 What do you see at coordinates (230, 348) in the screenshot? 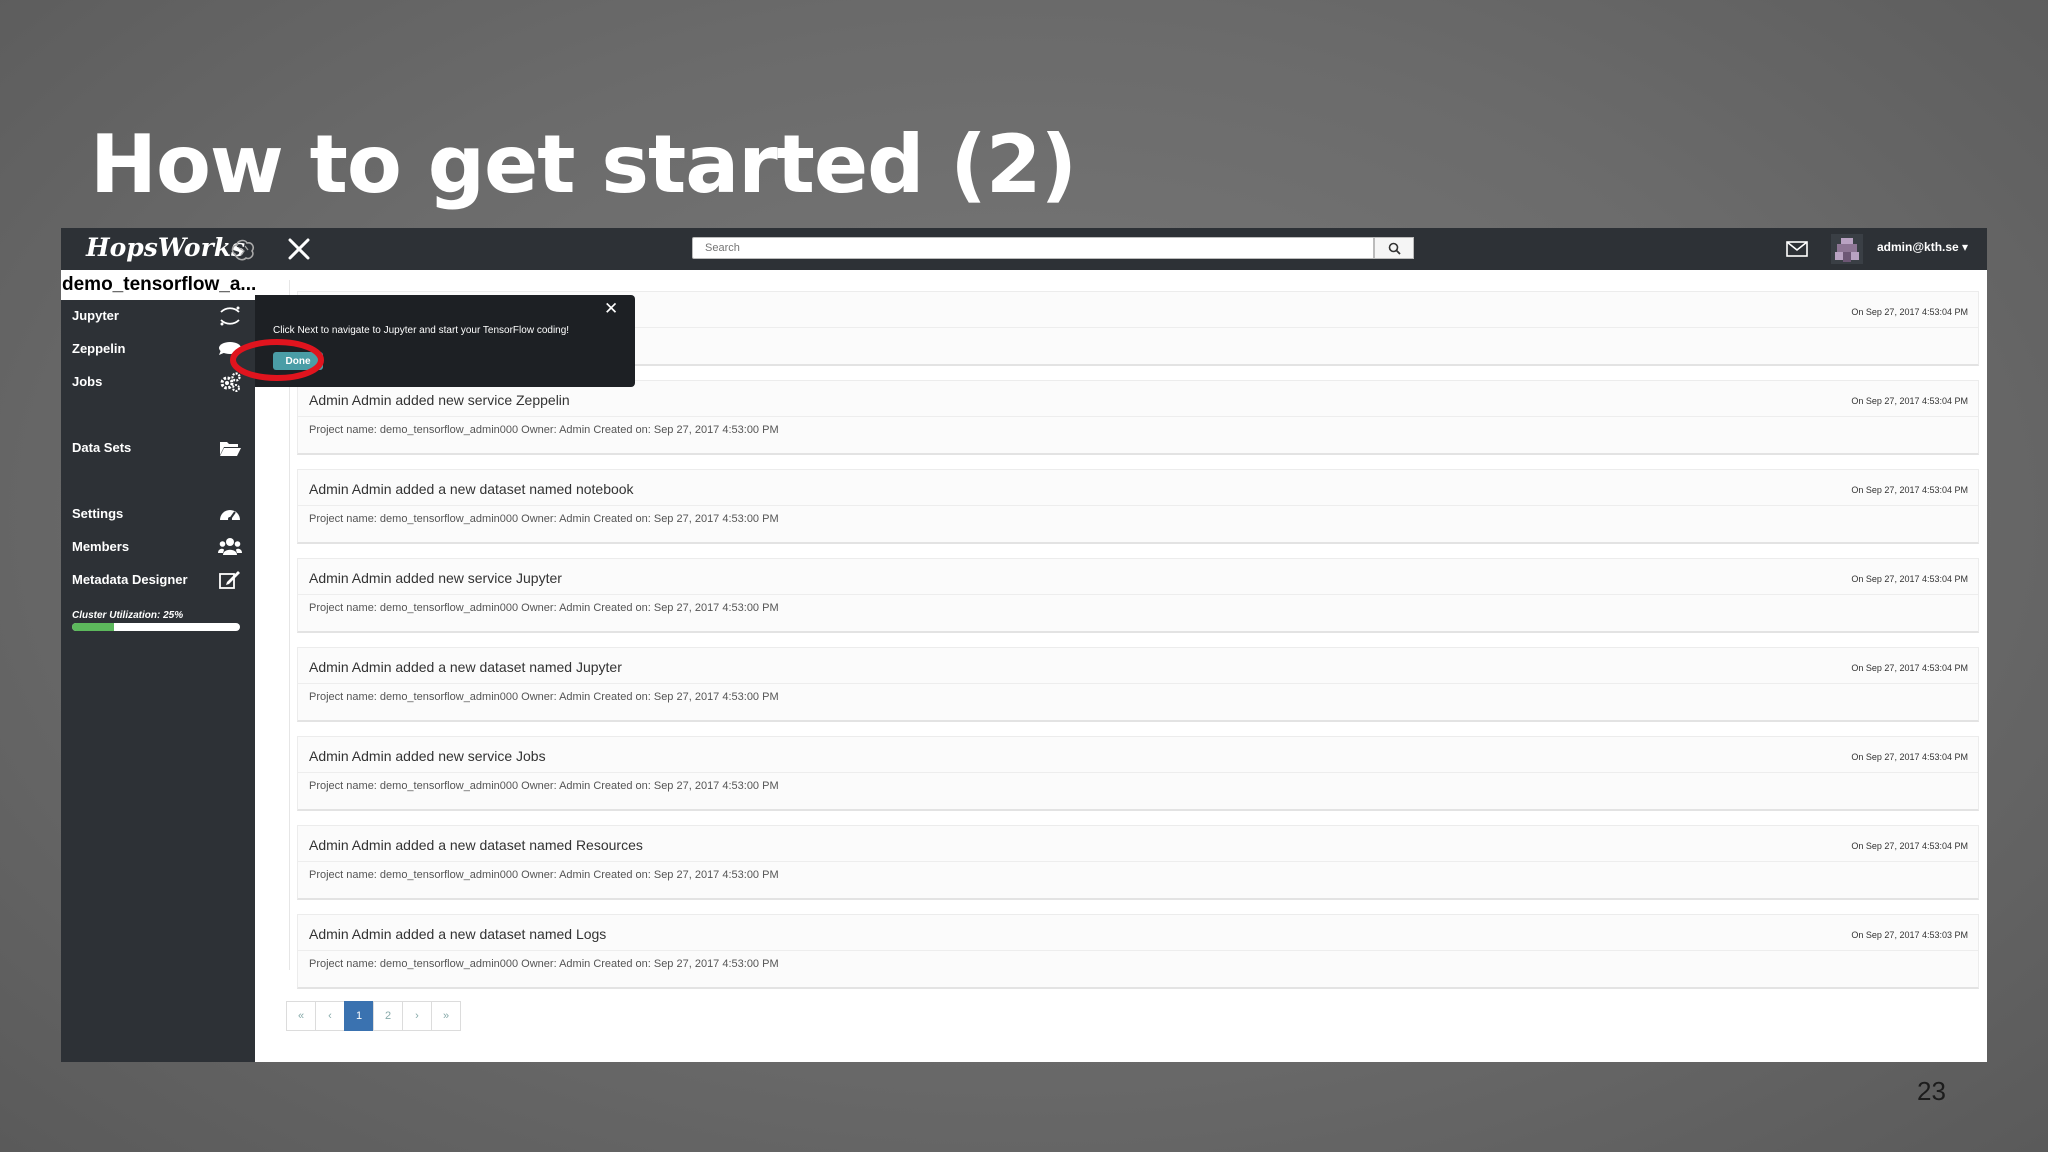
I see `zeppelin-icon` at bounding box center [230, 348].